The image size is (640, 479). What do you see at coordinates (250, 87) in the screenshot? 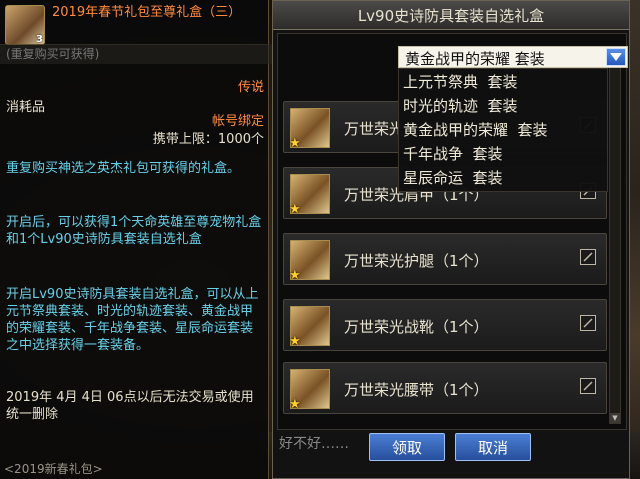
I see `item-grade: 传说` at bounding box center [250, 87].